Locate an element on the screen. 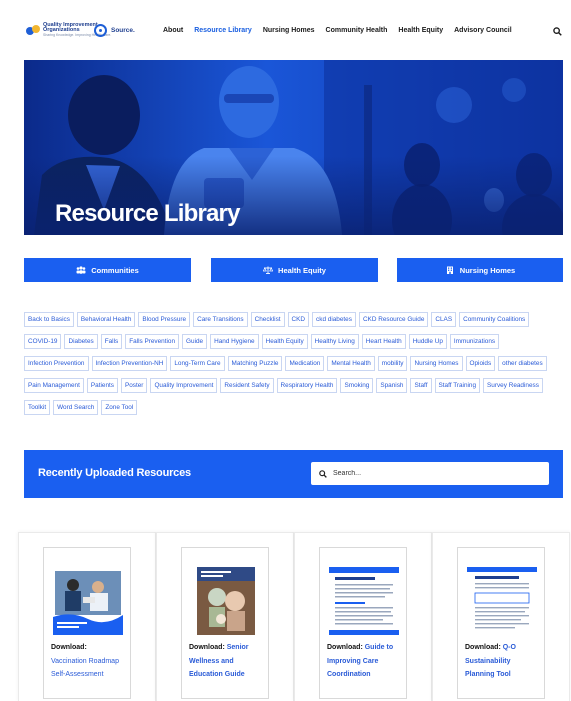  communities-button: Communities is located at coordinates (107, 270).